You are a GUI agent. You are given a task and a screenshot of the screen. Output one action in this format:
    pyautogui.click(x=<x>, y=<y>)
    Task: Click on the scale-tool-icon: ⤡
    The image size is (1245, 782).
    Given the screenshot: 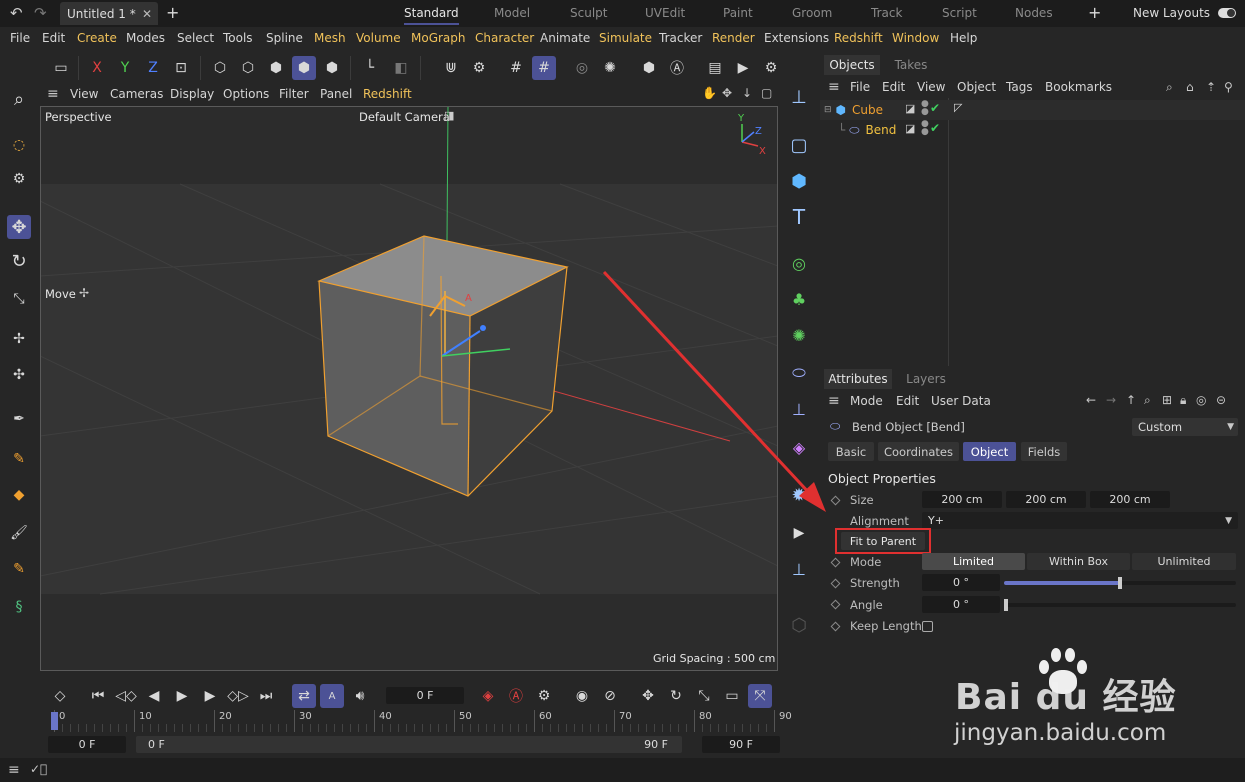 What is the action you would take?
    pyautogui.click(x=19, y=299)
    